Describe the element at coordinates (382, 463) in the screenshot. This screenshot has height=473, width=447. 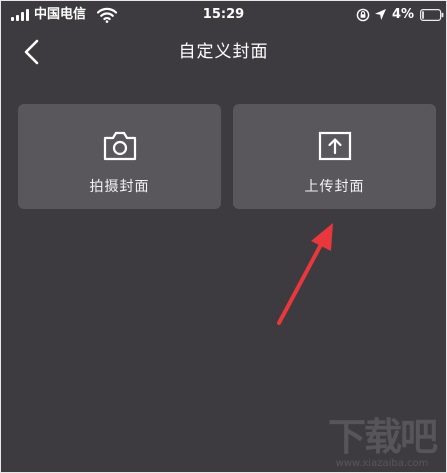
I see `watermark-url: www.xiazaiba.com` at that location.